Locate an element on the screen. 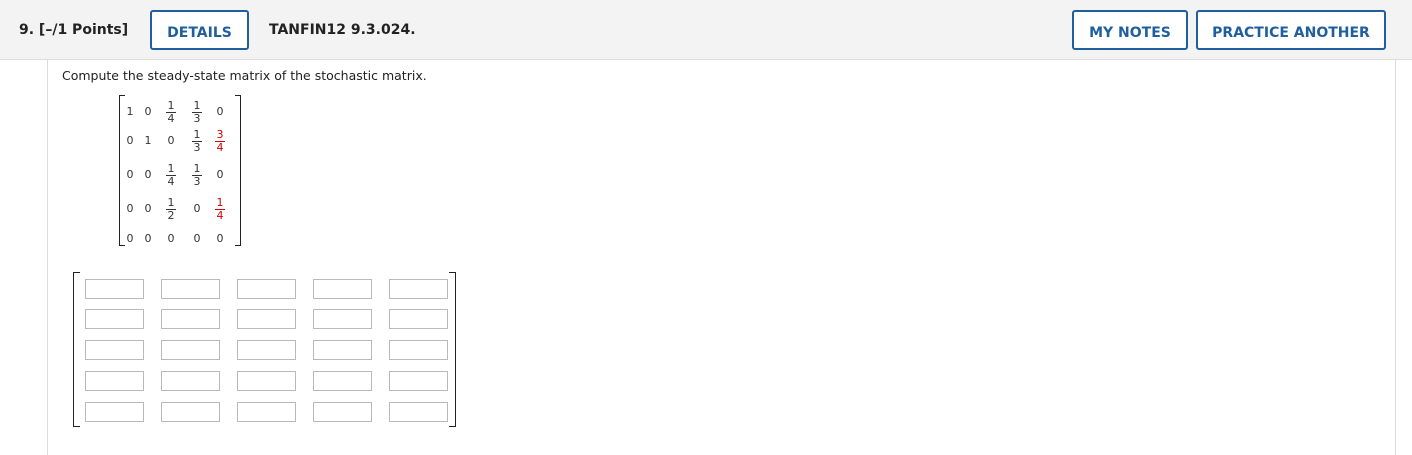 This screenshot has height=455, width=1412. answer-right-bracket is located at coordinates (452, 349).